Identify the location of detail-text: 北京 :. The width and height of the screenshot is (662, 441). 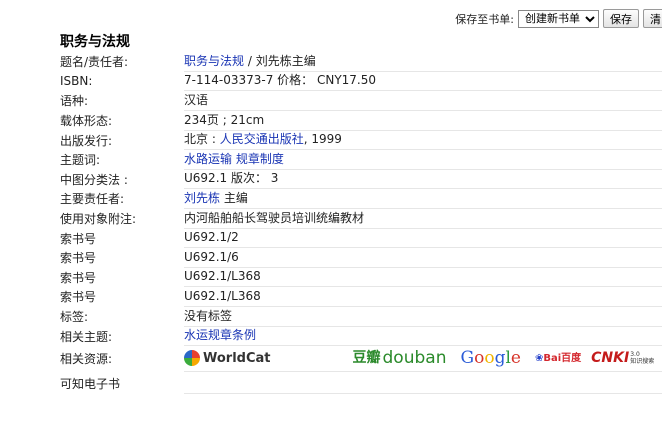
(202, 139).